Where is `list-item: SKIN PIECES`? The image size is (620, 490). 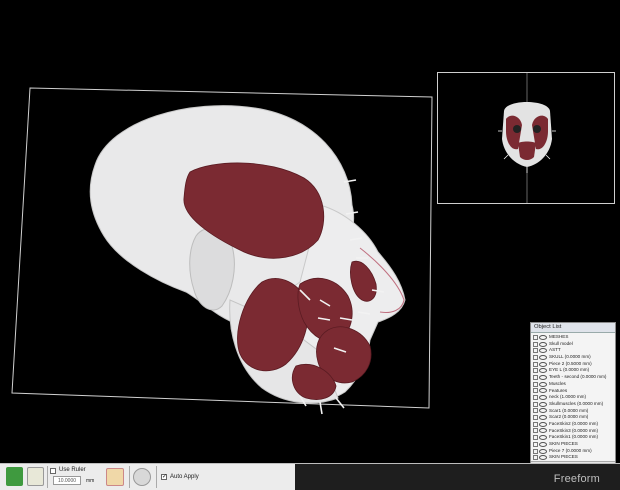 list-item: SKIN PIECES is located at coordinates (573, 444).